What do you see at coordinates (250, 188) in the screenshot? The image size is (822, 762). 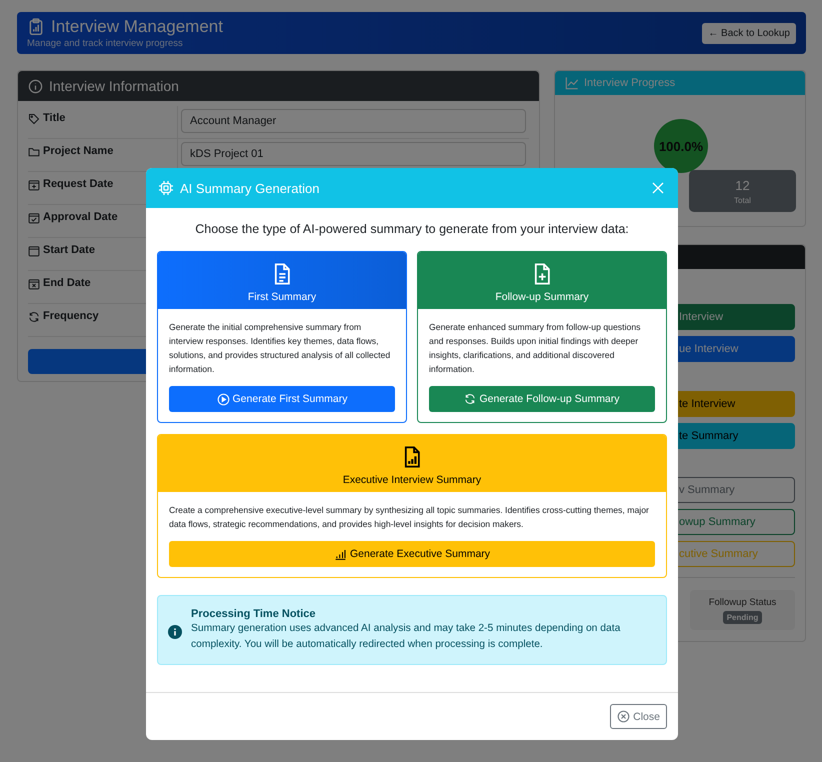 I see `modal-title: AI Summary Generation` at bounding box center [250, 188].